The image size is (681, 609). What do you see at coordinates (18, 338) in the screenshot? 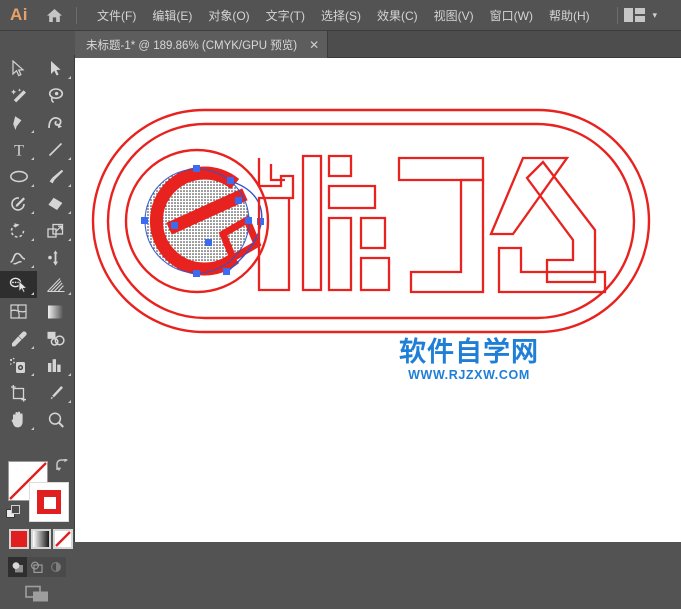
I see `eyedropper-tool` at bounding box center [18, 338].